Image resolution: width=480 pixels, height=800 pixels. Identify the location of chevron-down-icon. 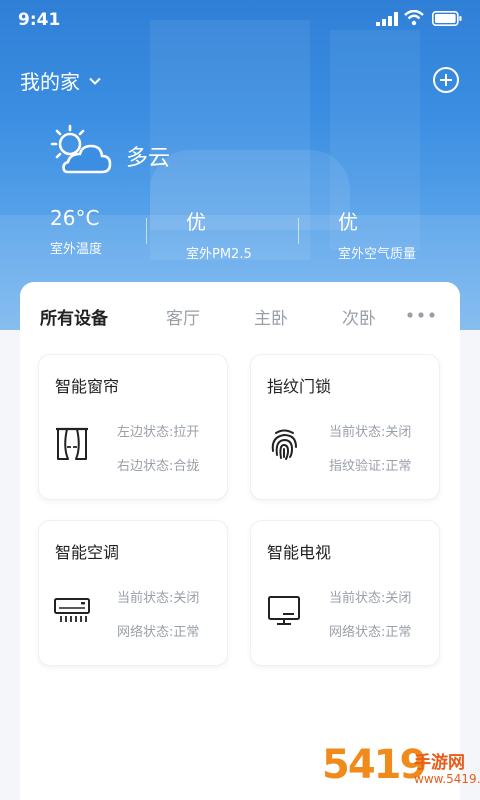
(95, 81).